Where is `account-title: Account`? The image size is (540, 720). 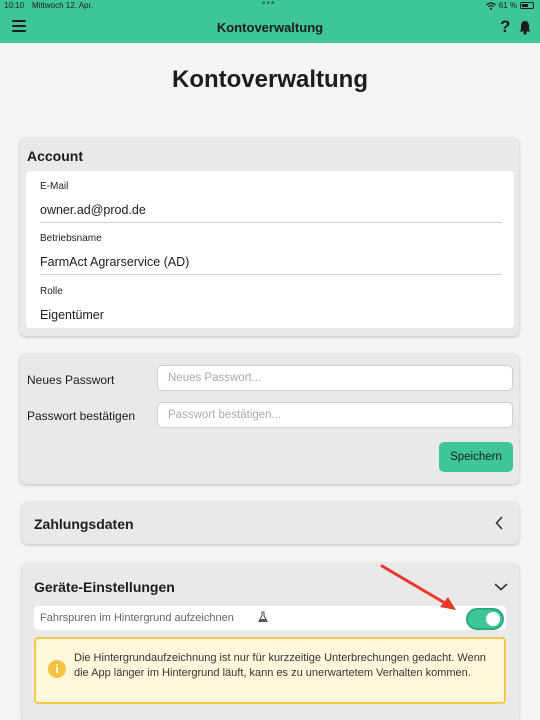 account-title: Account is located at coordinates (55, 156).